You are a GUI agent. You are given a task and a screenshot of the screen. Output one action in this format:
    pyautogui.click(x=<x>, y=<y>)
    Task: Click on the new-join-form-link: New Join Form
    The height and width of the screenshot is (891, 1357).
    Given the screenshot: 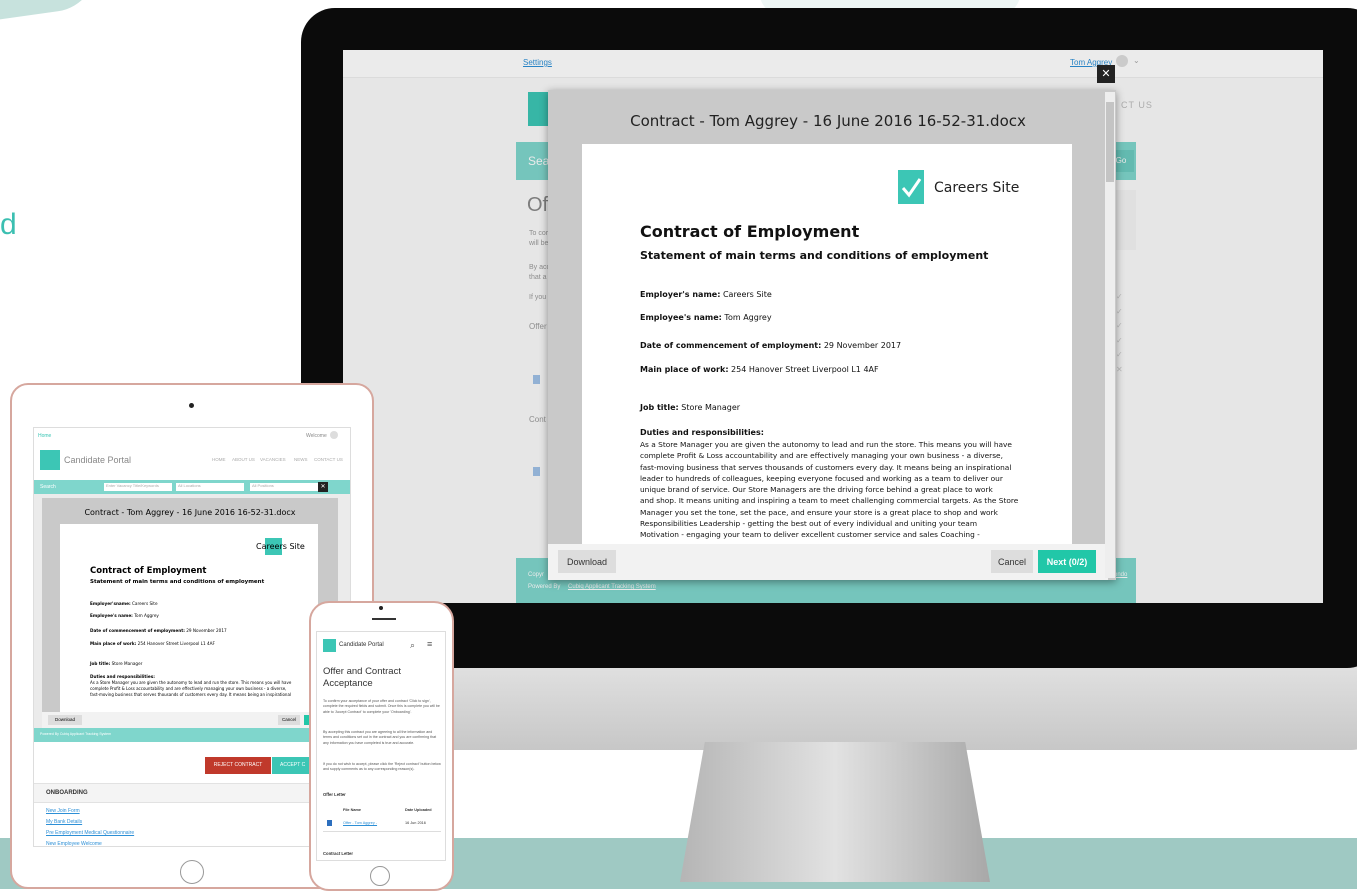 What is the action you would take?
    pyautogui.click(x=63, y=811)
    